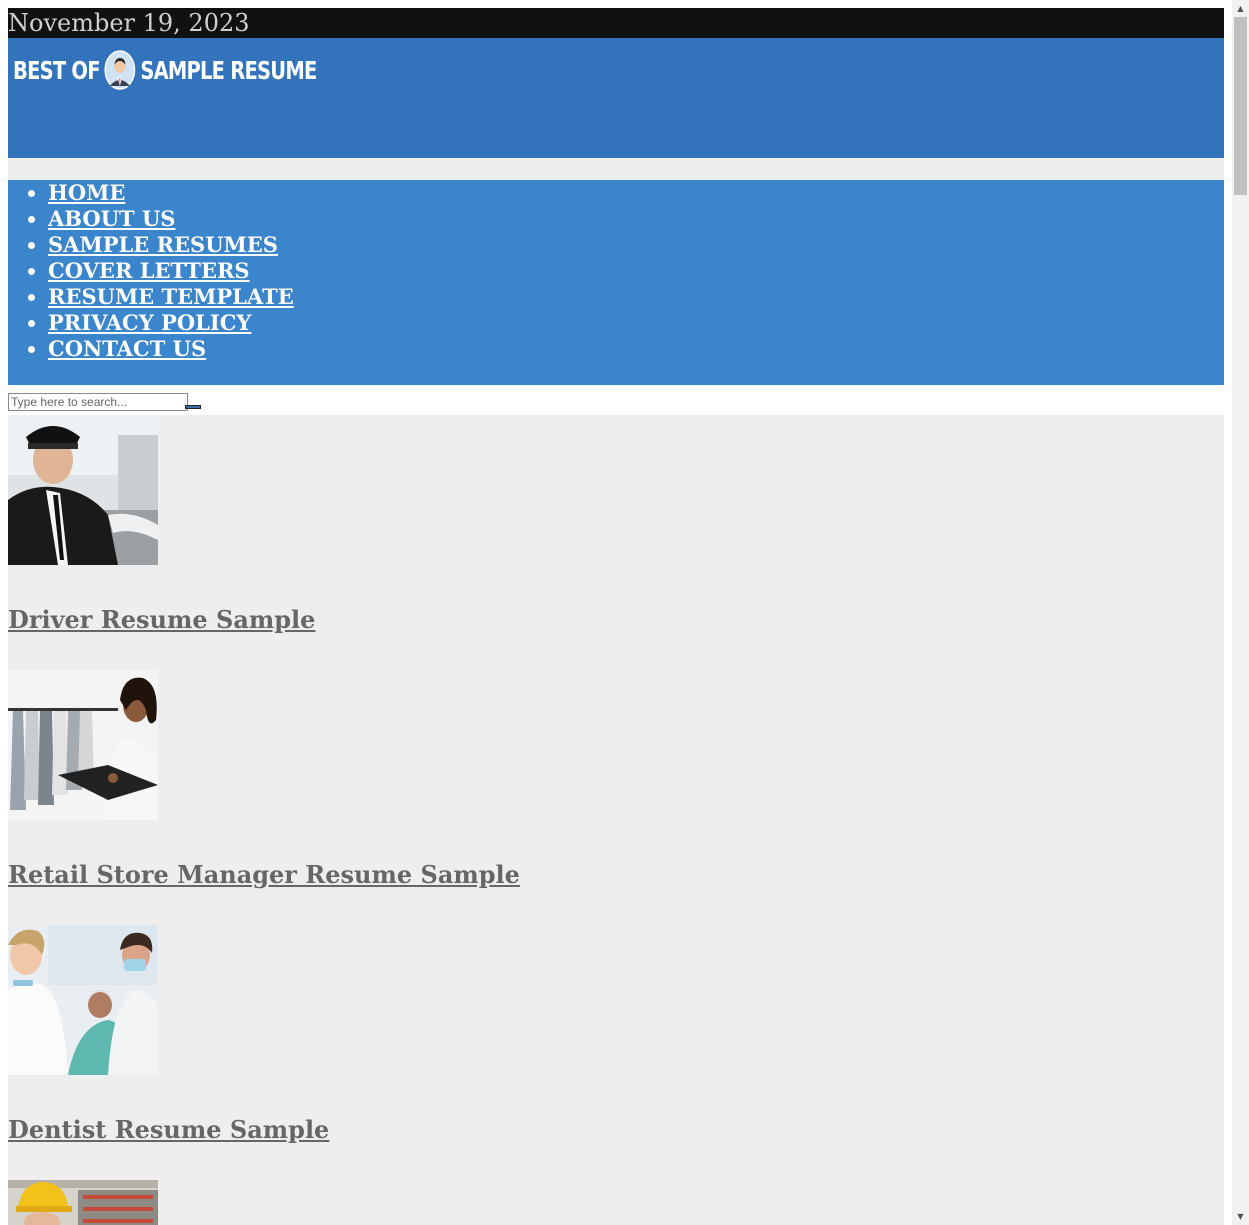 Image resolution: width=1249 pixels, height=1225 pixels. What do you see at coordinates (83, 1202) in the screenshot?
I see `construction-worker-photo` at bounding box center [83, 1202].